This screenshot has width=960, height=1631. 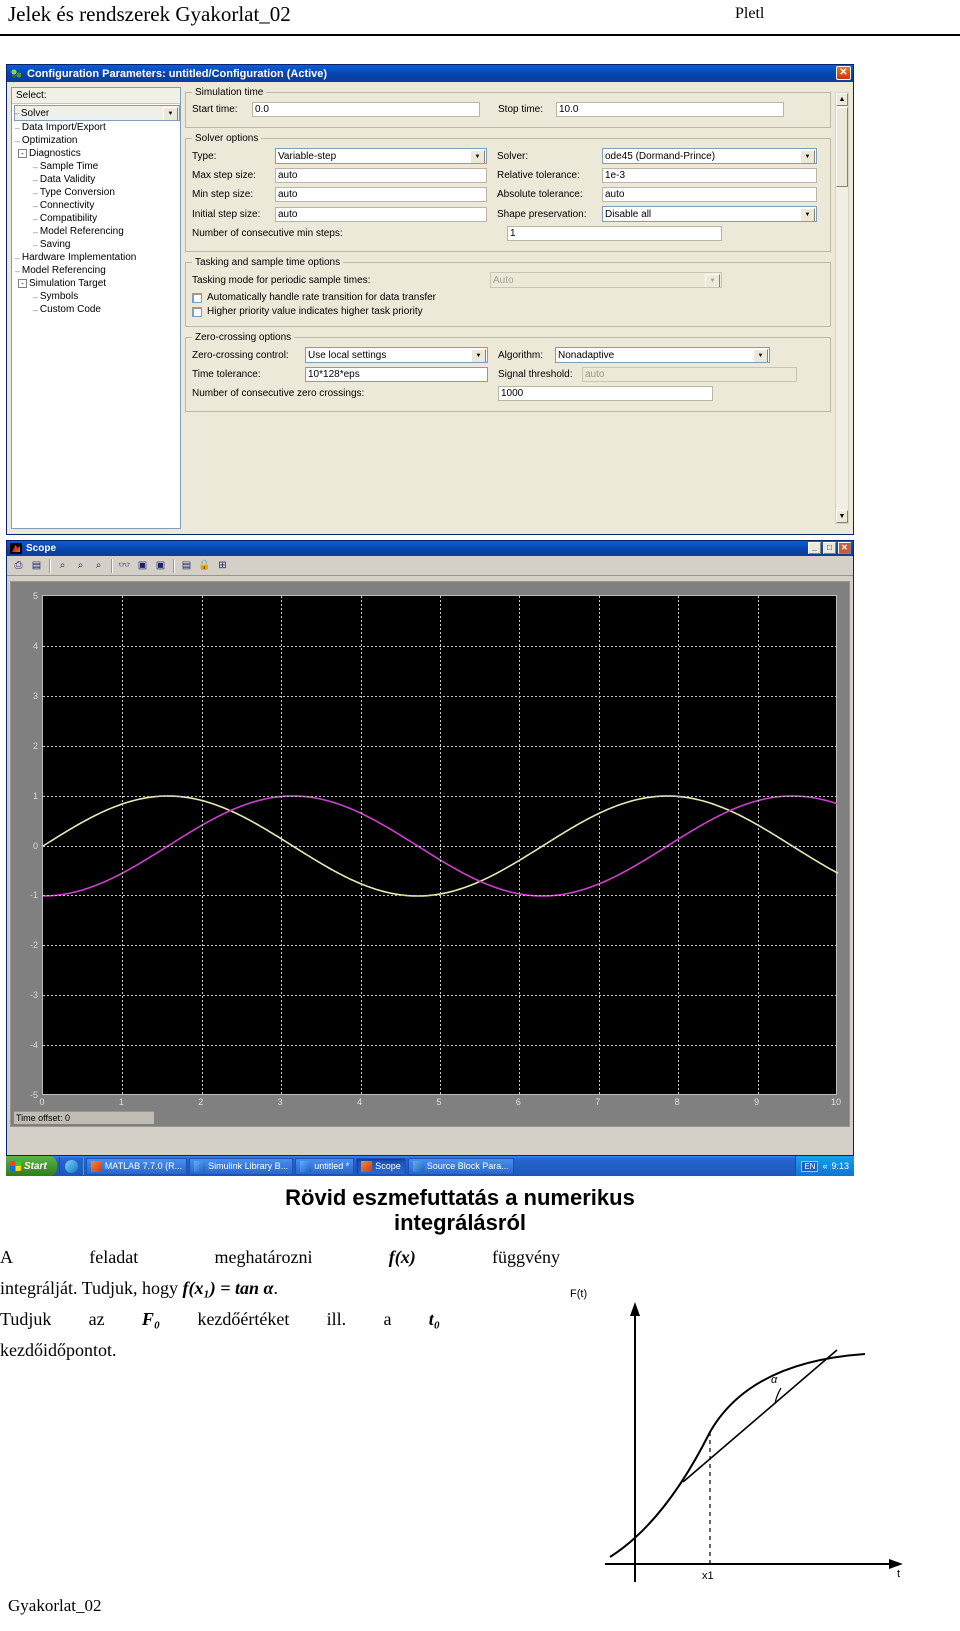 I want to click on algorithm-dropdown: Nonadaptive, so click(x=662, y=355).